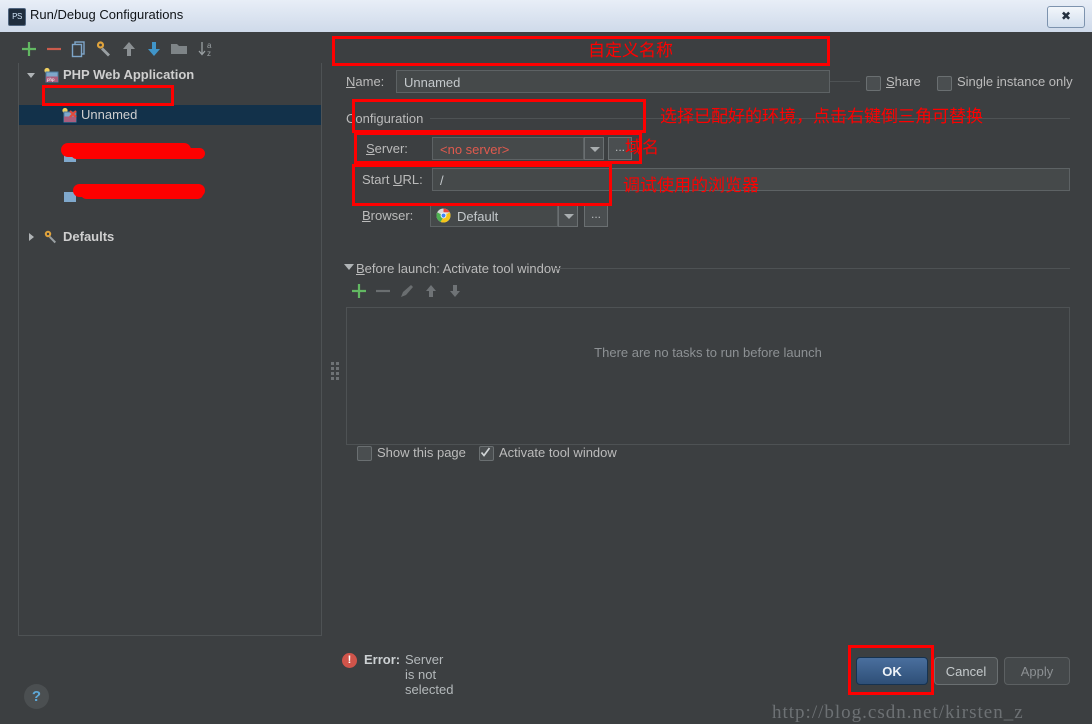  I want to click on tree-node-unnamed: Unnamed, so click(170, 115).